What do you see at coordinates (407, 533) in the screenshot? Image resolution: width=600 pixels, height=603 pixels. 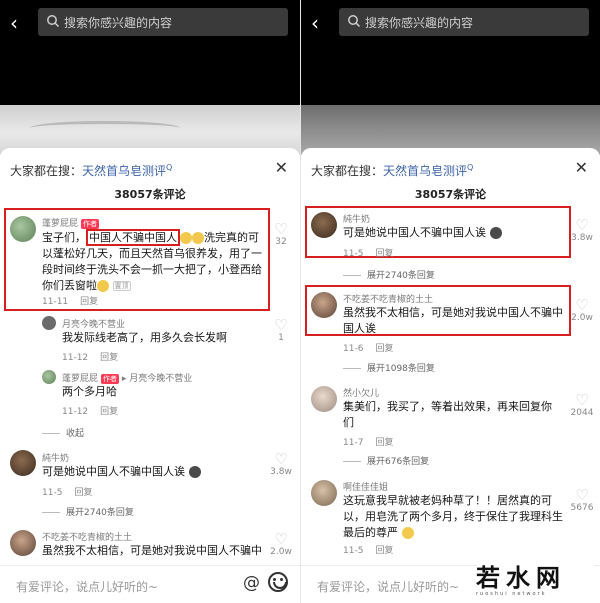 I see `smile-emoji-icon` at bounding box center [407, 533].